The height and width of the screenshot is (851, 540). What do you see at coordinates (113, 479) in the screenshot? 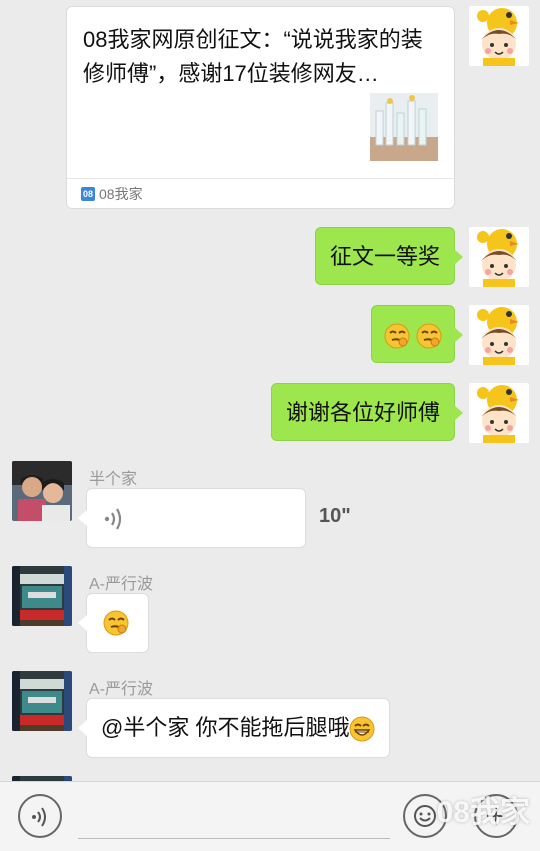
I see `sender-name: 半个家` at bounding box center [113, 479].